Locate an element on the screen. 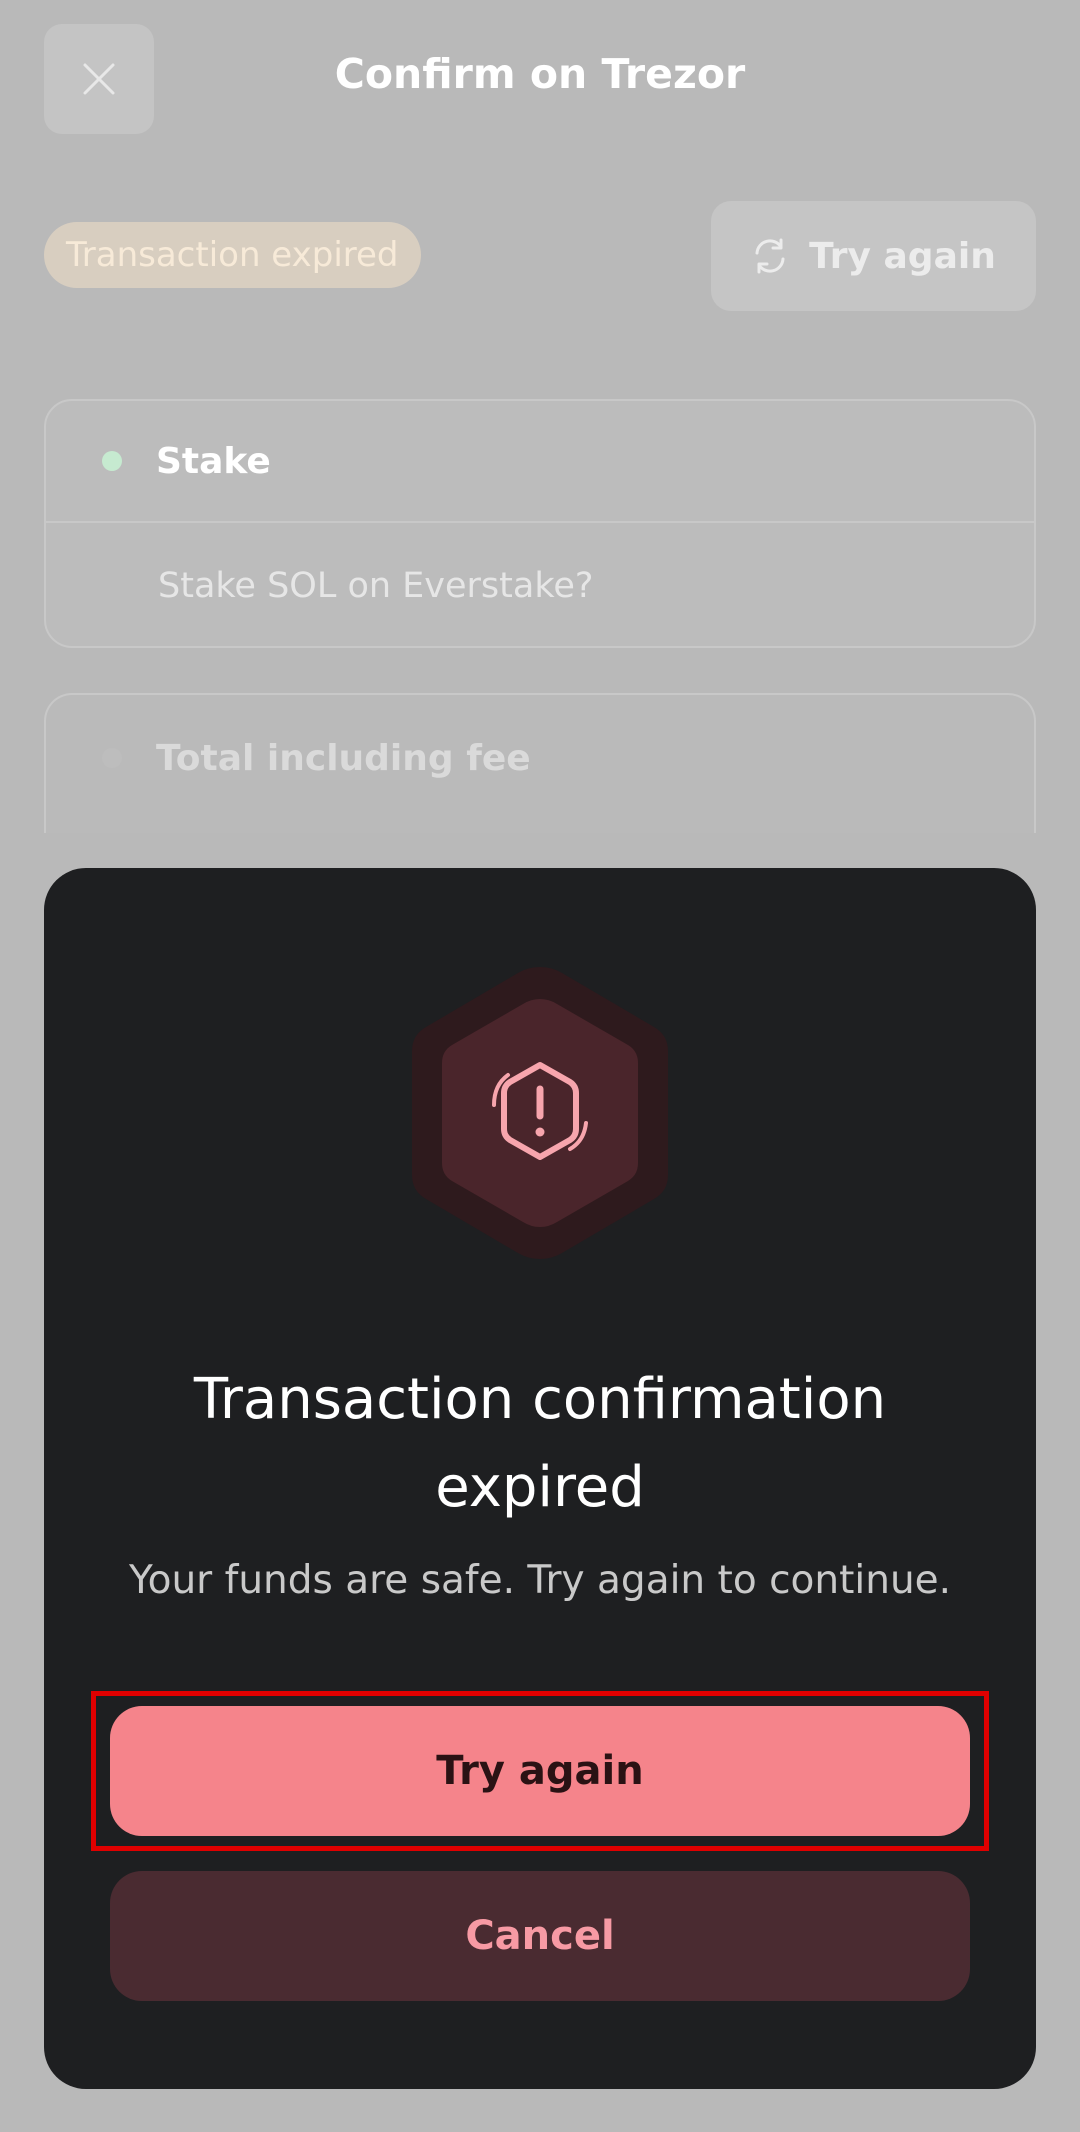 The width and height of the screenshot is (1080, 2132). refresh-icon is located at coordinates (770, 256).